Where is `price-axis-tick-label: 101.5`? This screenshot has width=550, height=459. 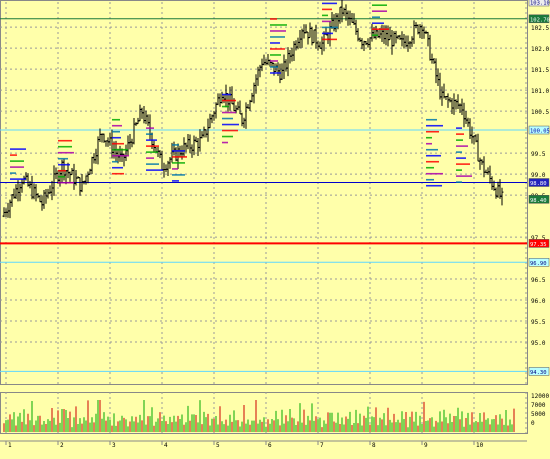
price-axis-tick-label: 101.5 is located at coordinates (540, 70).